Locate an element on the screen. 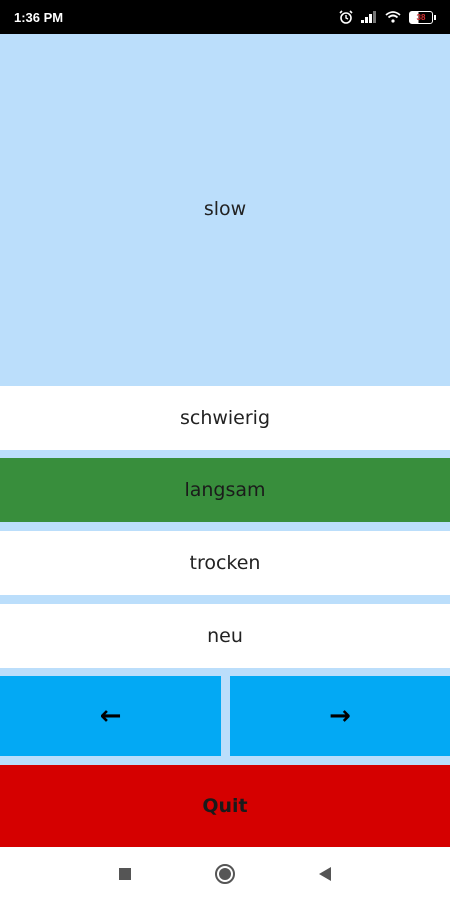 The height and width of the screenshot is (900, 450). answer-option-label: schwierig is located at coordinates (225, 418).